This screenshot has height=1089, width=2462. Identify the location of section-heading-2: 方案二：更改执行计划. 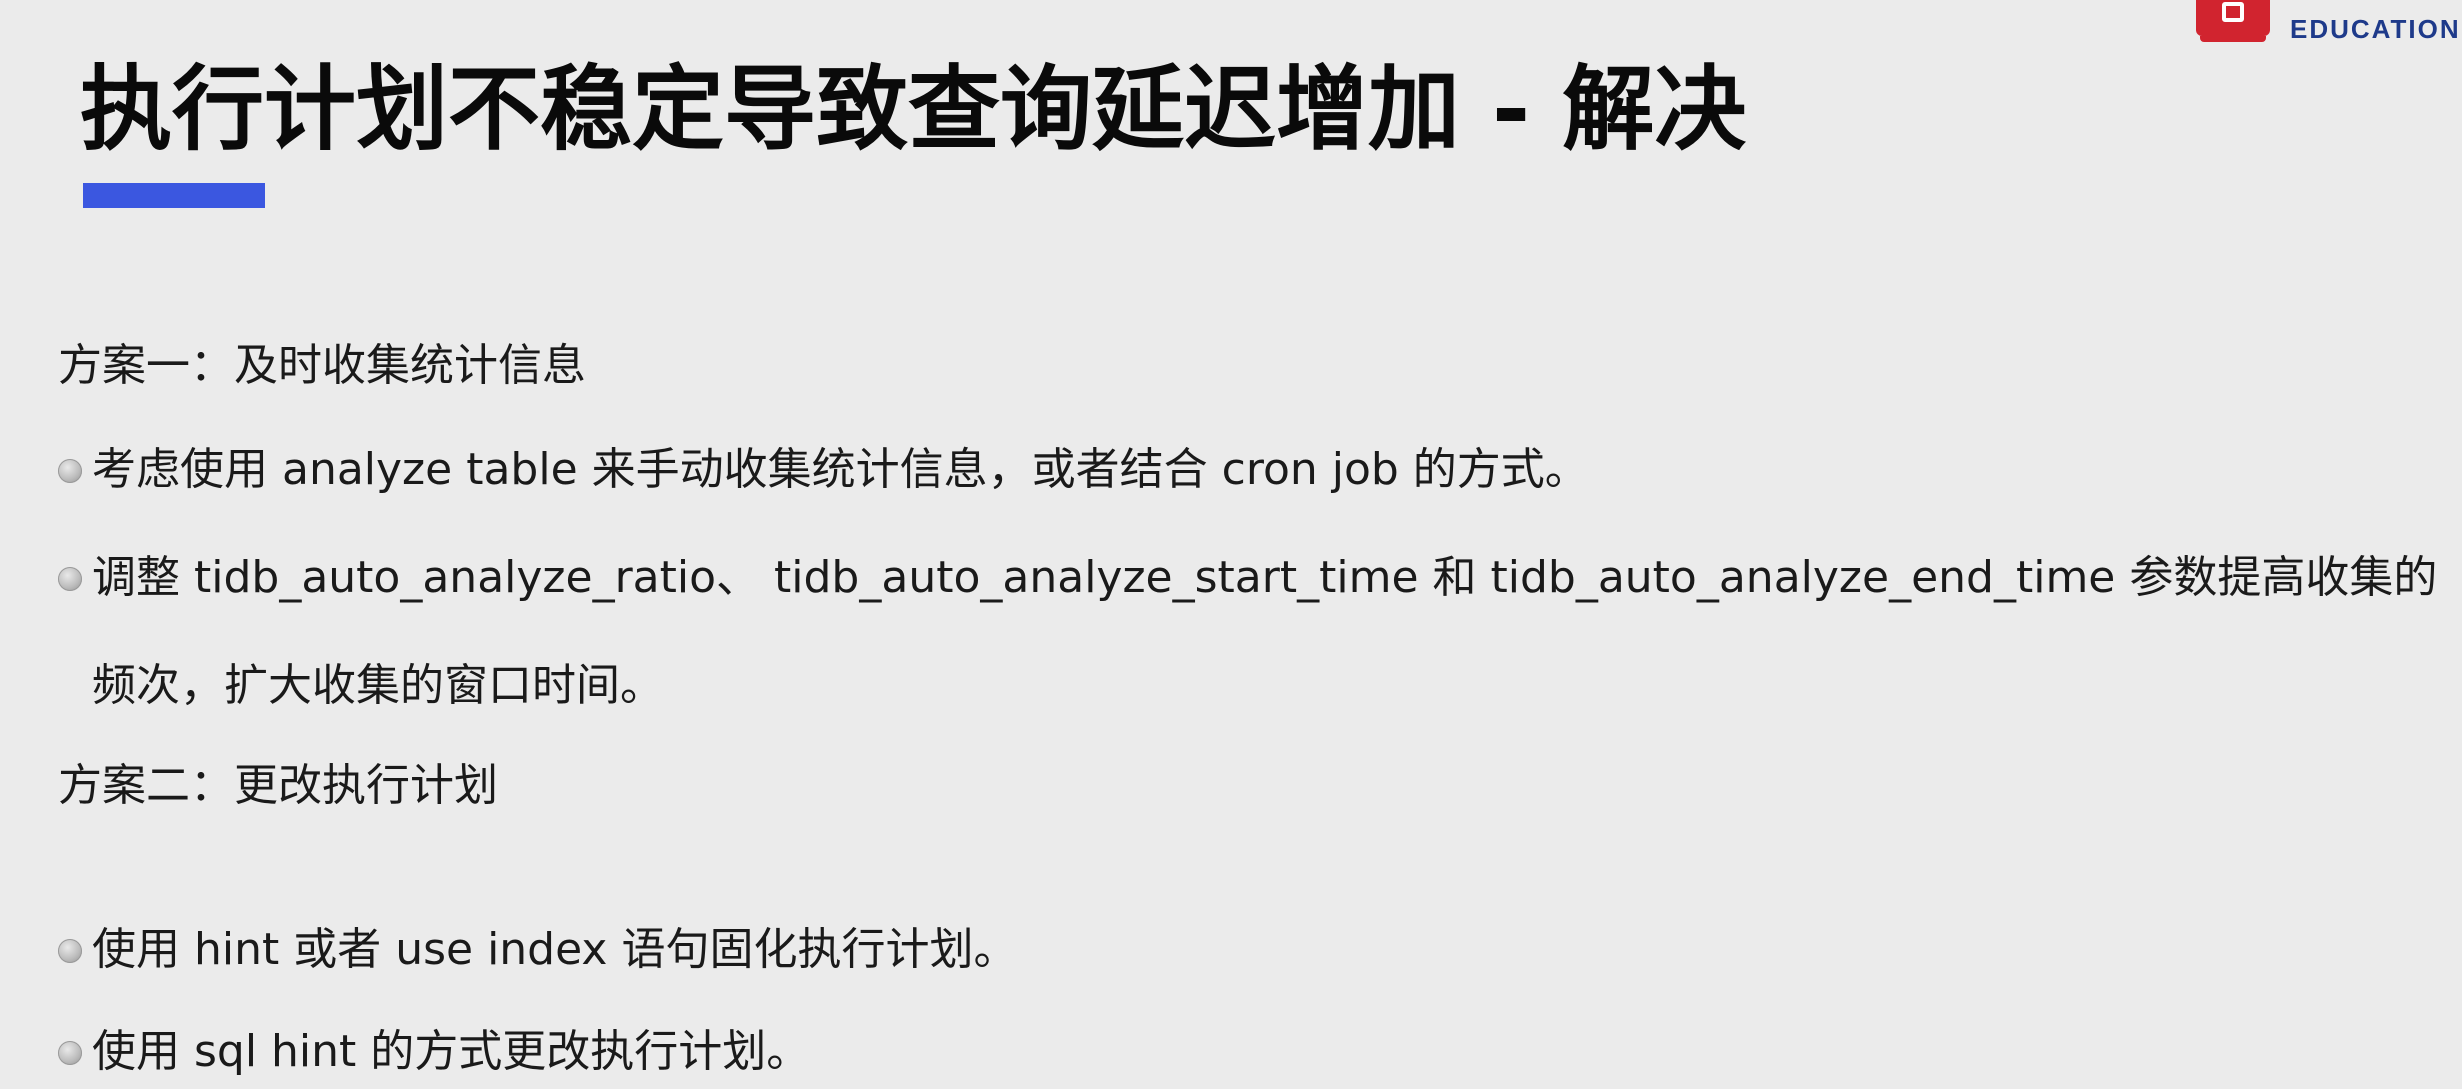
(278, 785).